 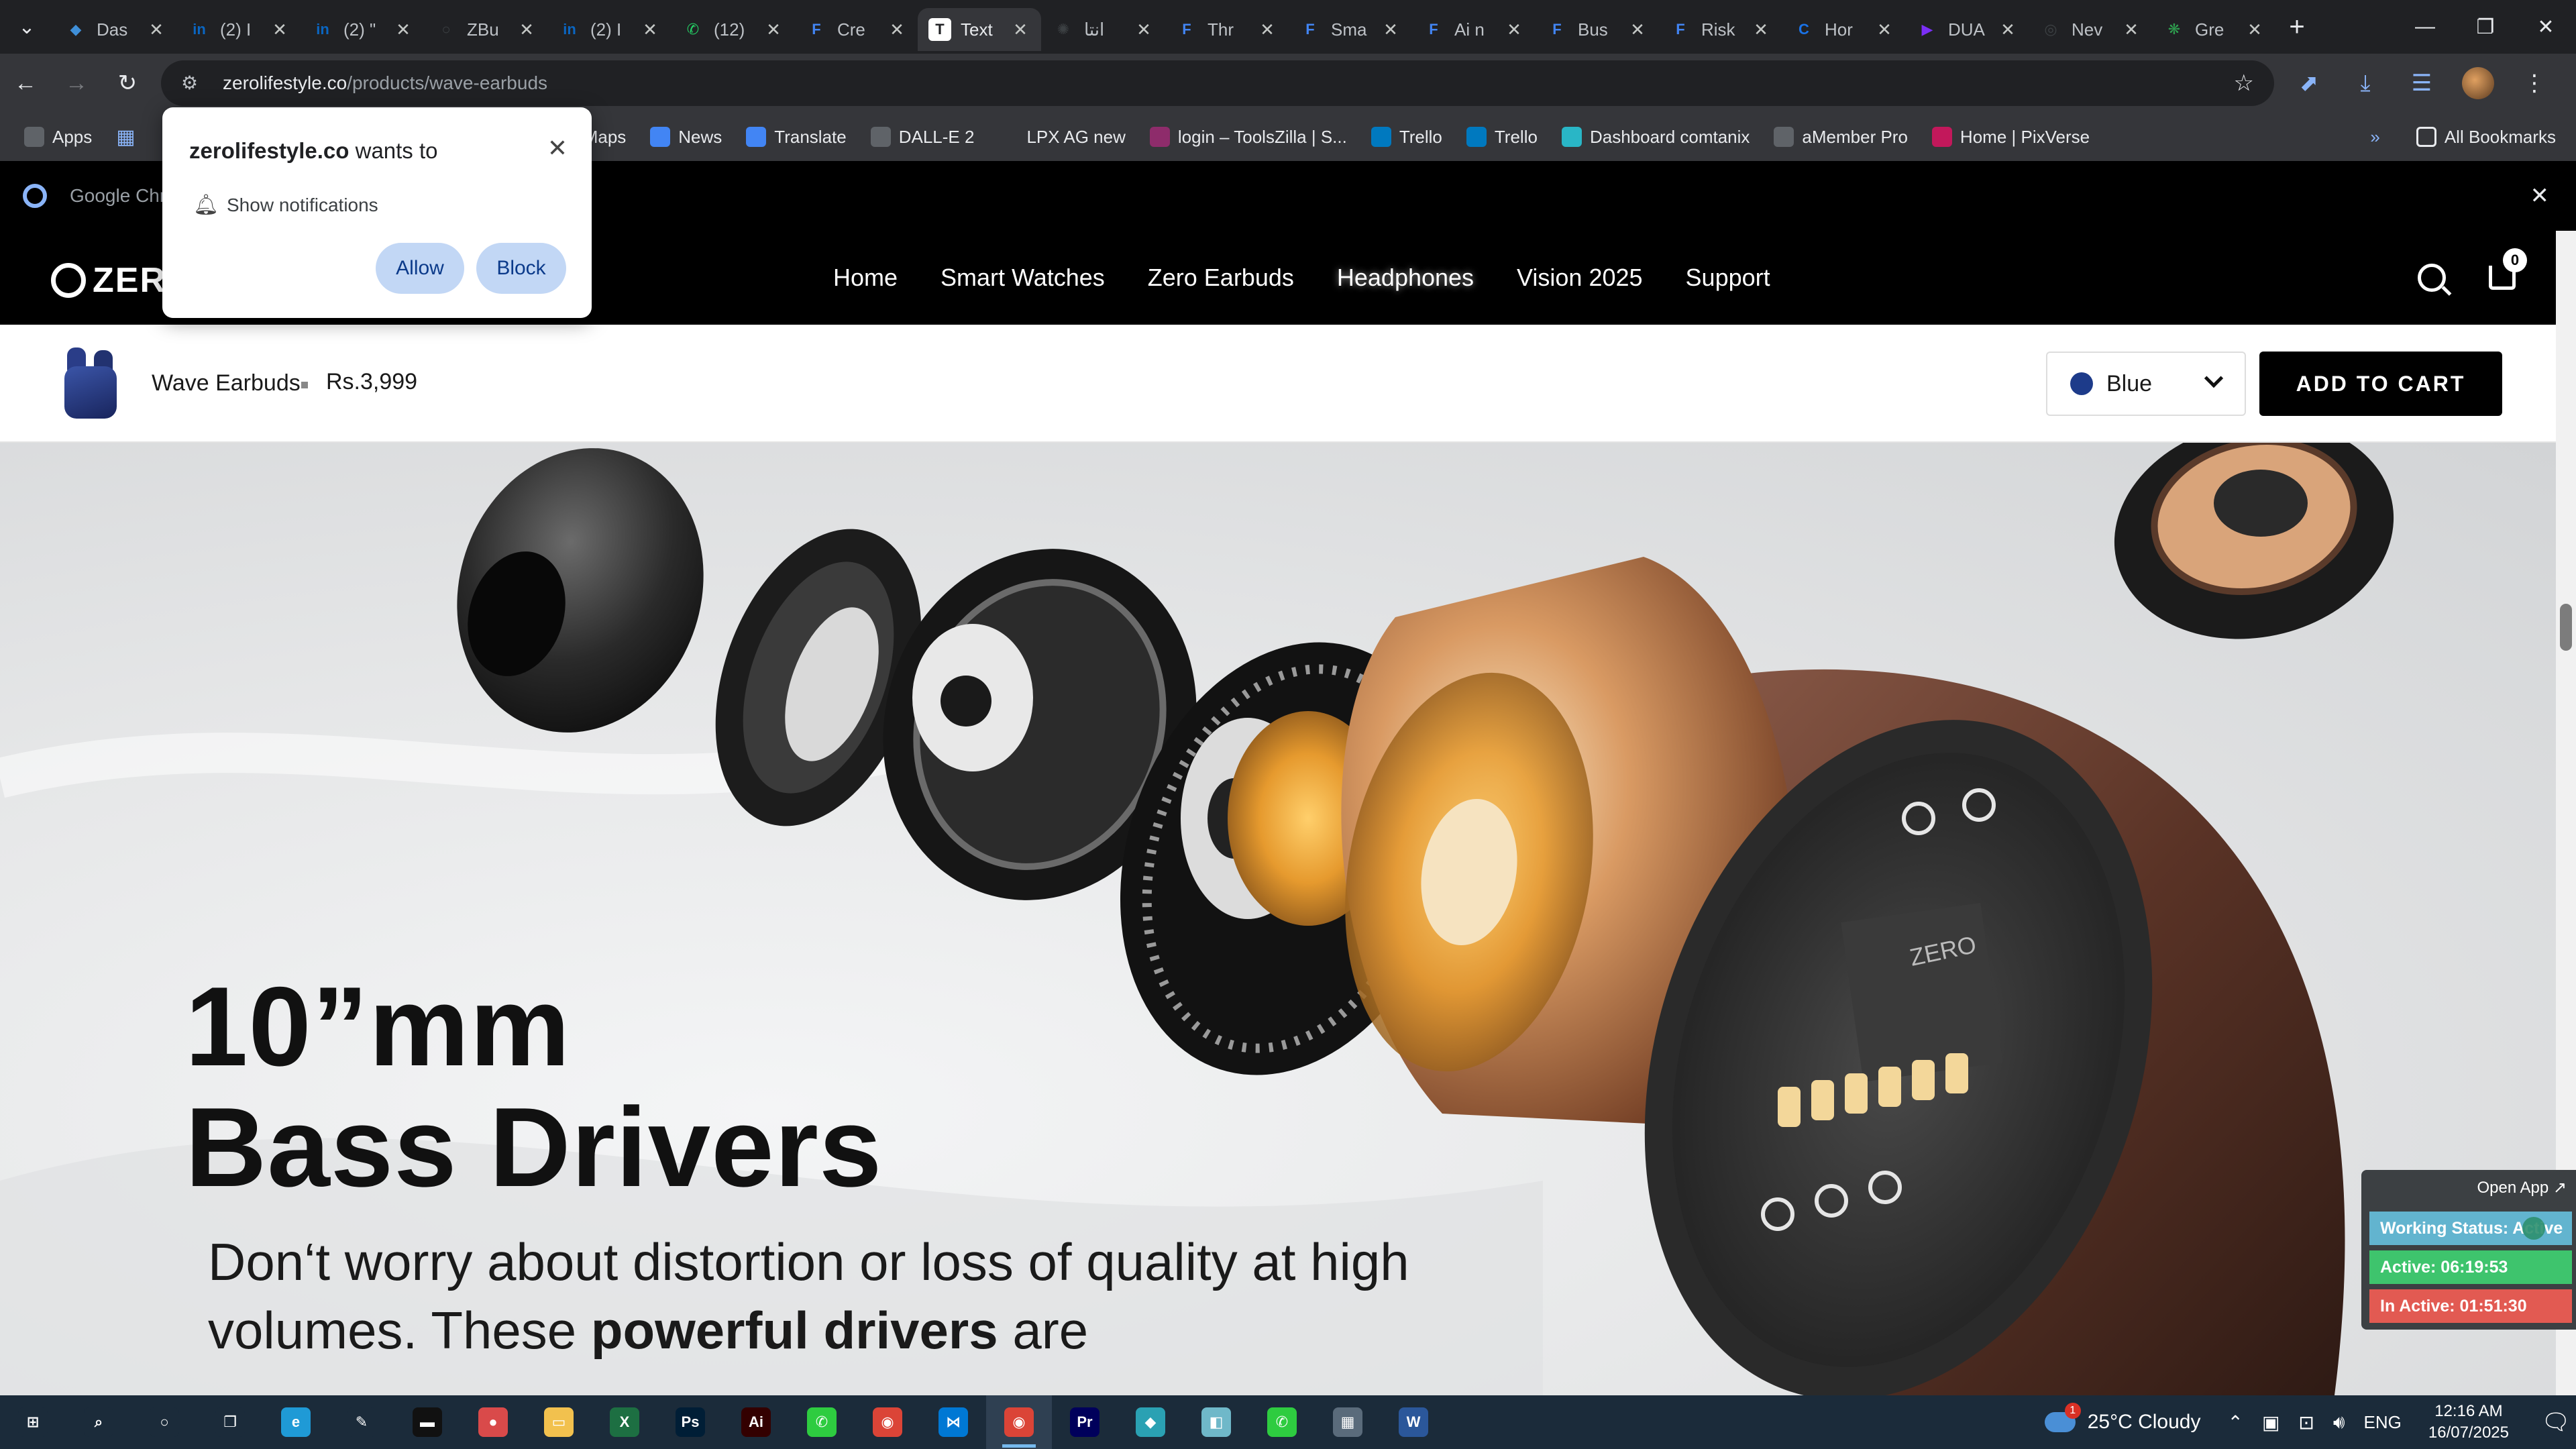 What do you see at coordinates (2235, 1422) in the screenshot?
I see `chevron-up-icon: ⌃` at bounding box center [2235, 1422].